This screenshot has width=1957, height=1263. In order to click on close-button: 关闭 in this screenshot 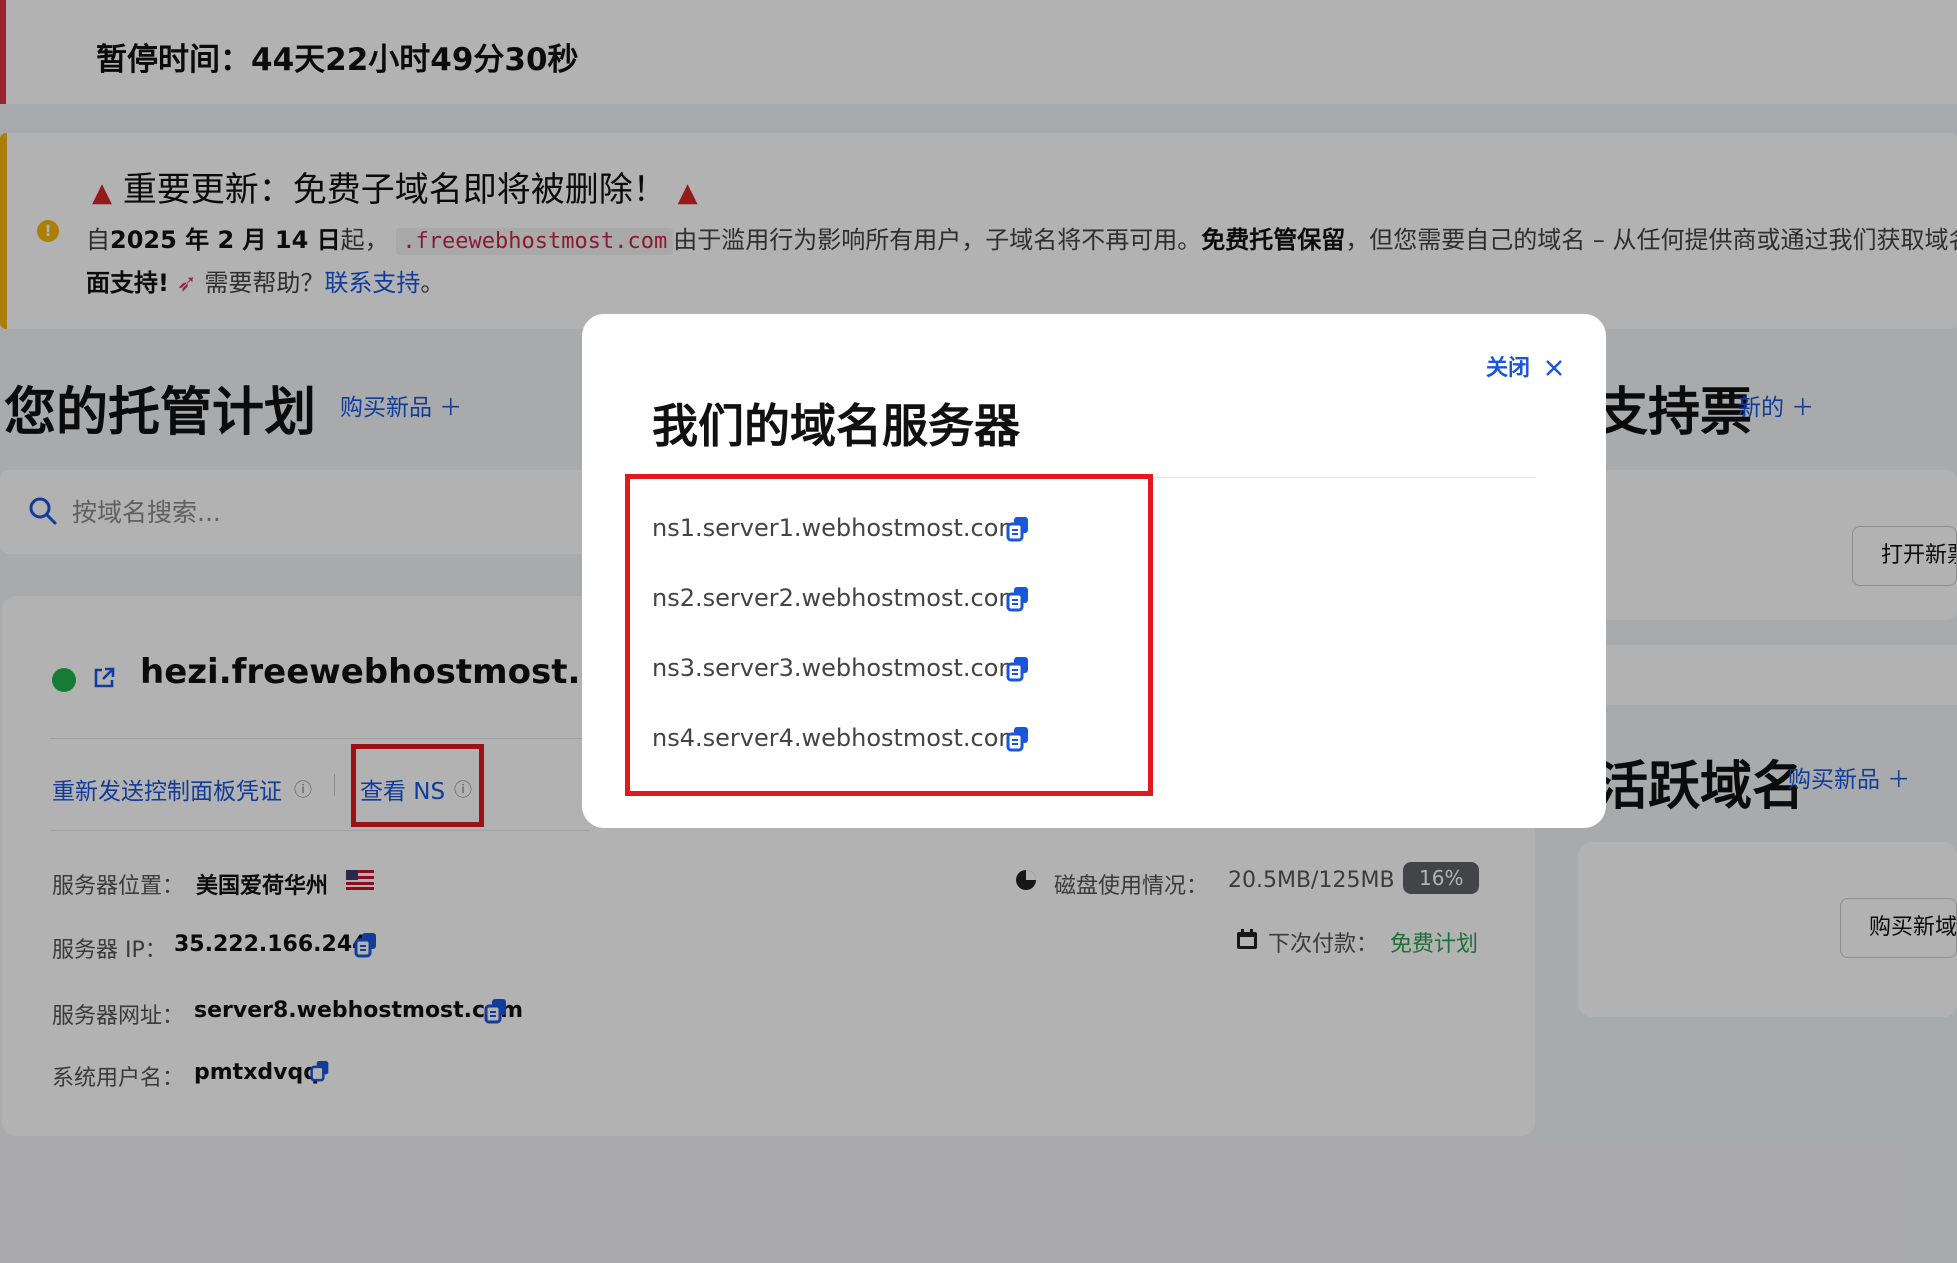, I will do `click(1525, 366)`.